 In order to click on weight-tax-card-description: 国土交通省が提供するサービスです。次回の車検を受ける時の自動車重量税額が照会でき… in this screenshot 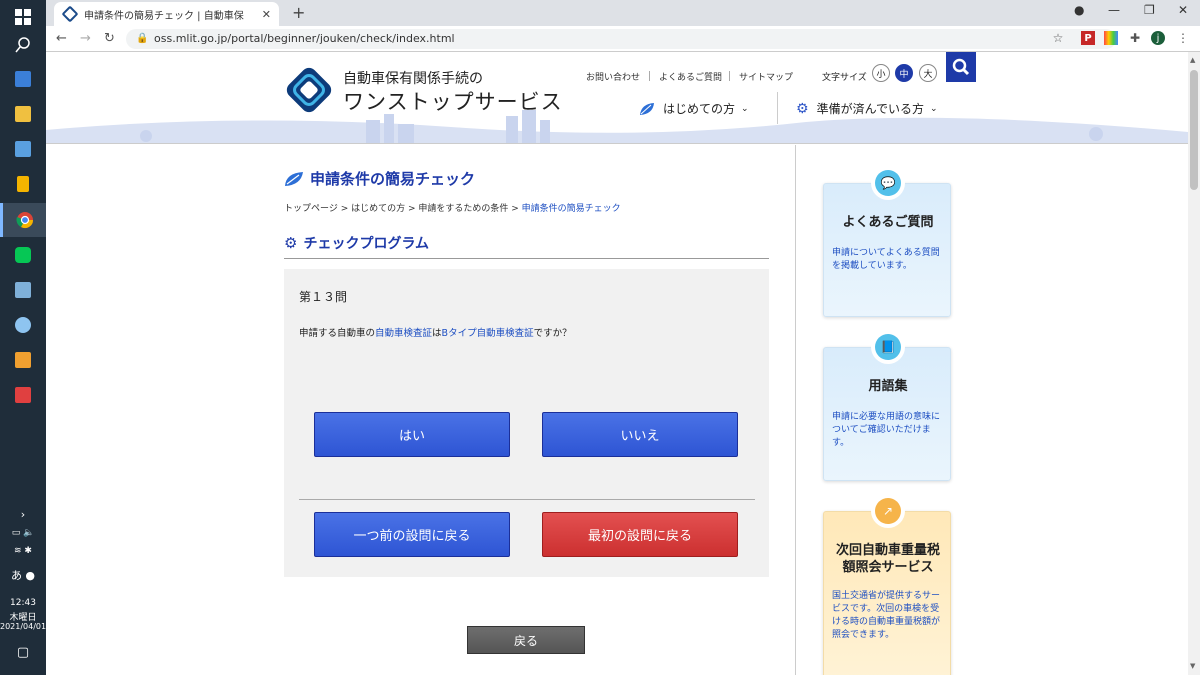, I will do `click(886, 615)`.